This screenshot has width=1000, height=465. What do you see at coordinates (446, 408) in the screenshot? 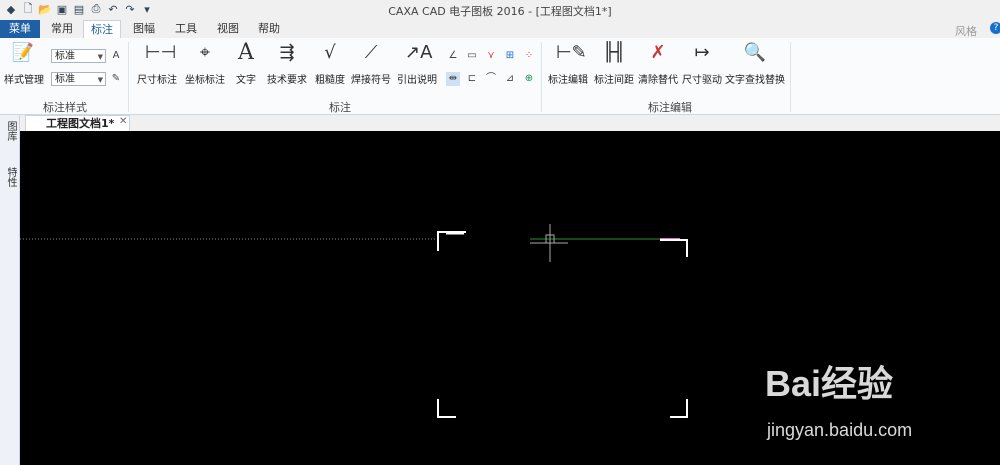
I see `frame-corner-bottom-left` at bounding box center [446, 408].